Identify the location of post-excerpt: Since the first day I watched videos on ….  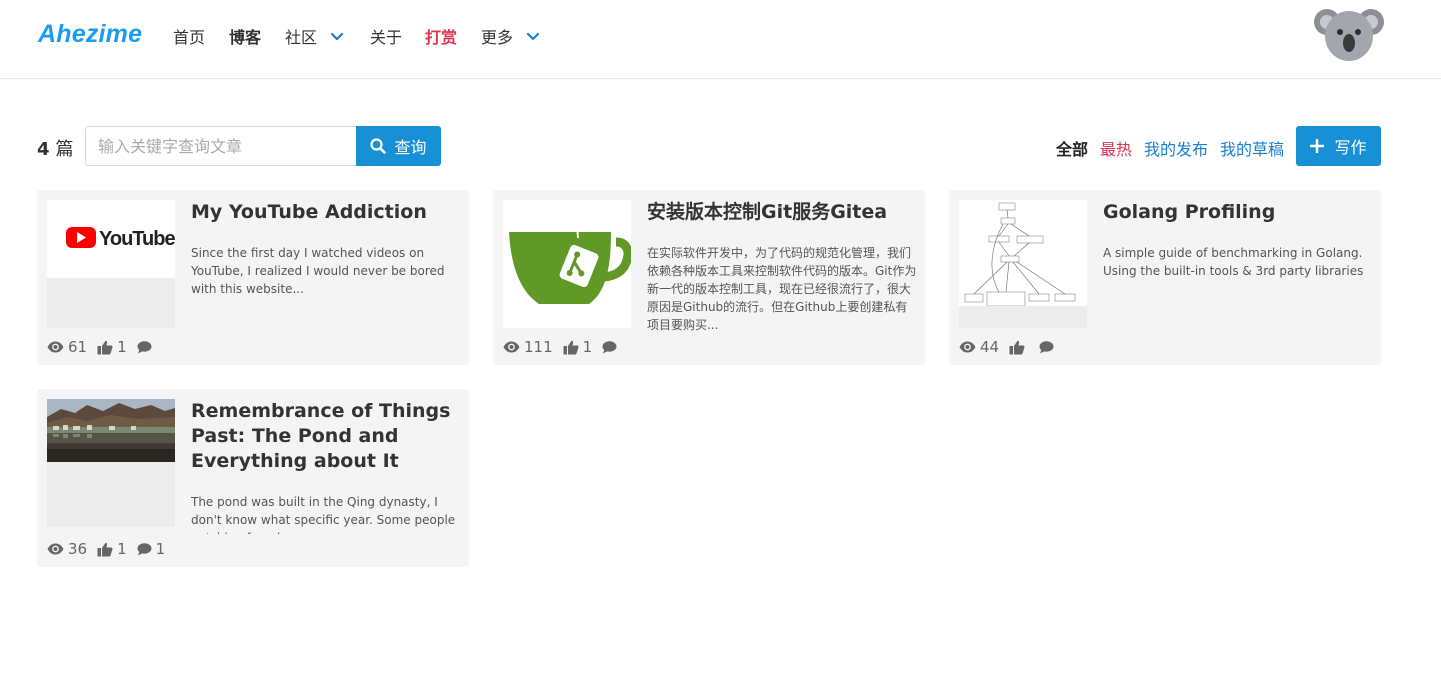
(318, 271).